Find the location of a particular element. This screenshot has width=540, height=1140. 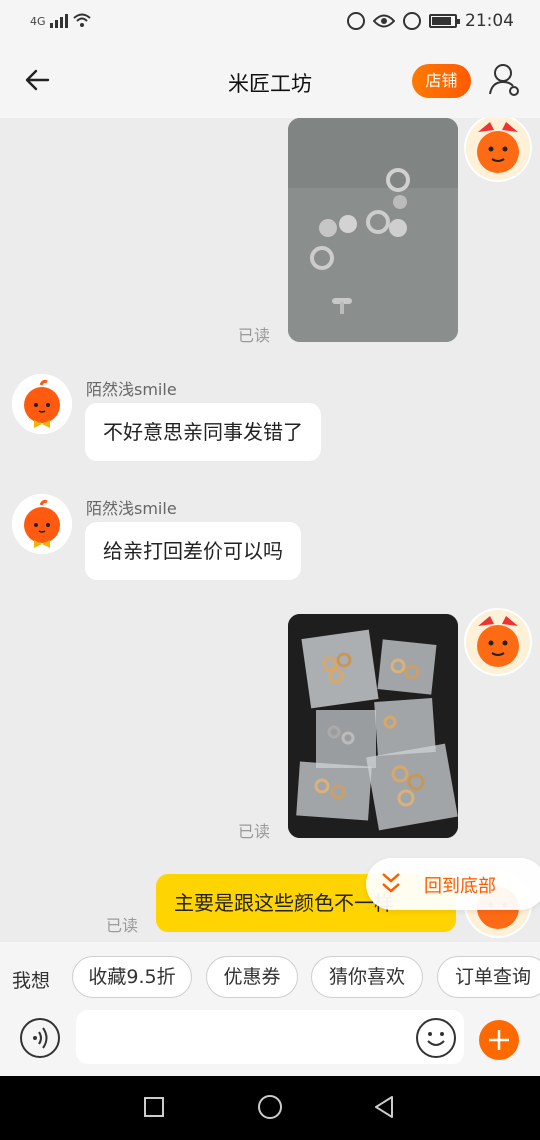

user-settings-icon is located at coordinates (505, 80).